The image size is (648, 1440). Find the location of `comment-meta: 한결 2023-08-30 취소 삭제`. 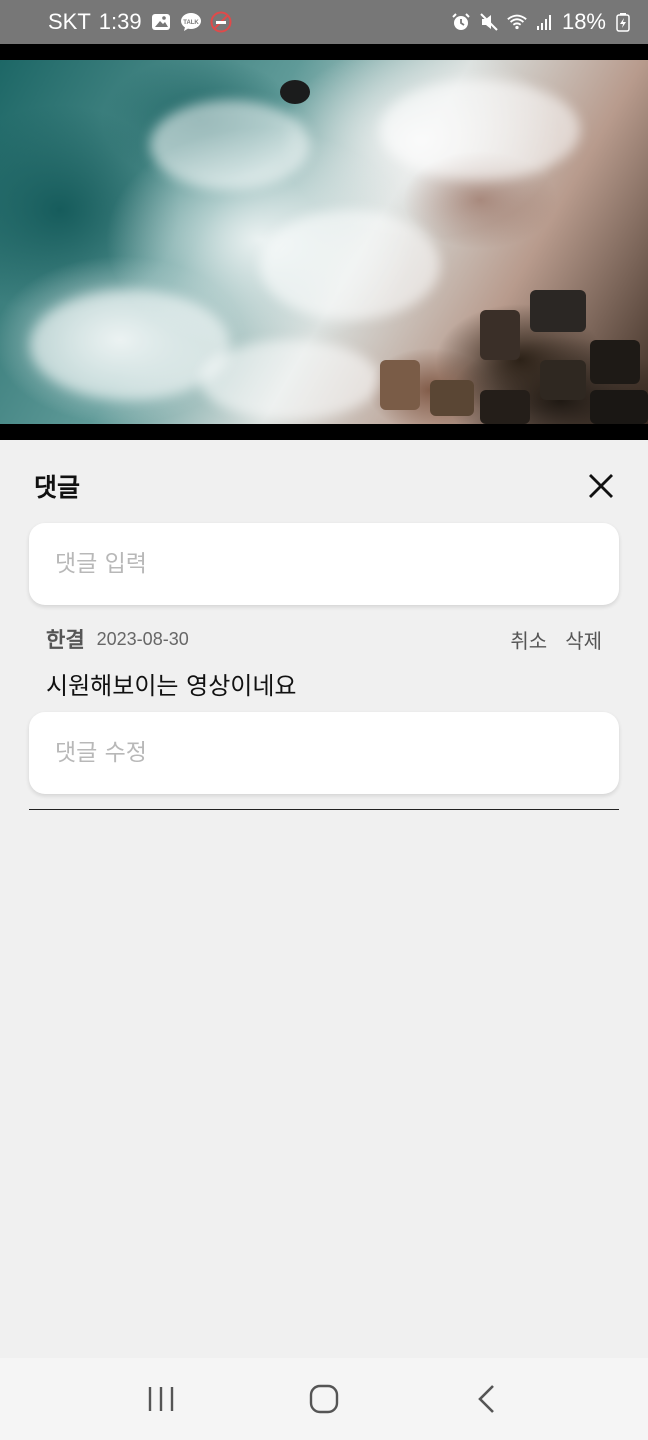

comment-meta: 한결 2023-08-30 취소 삭제 is located at coordinates (324, 639).